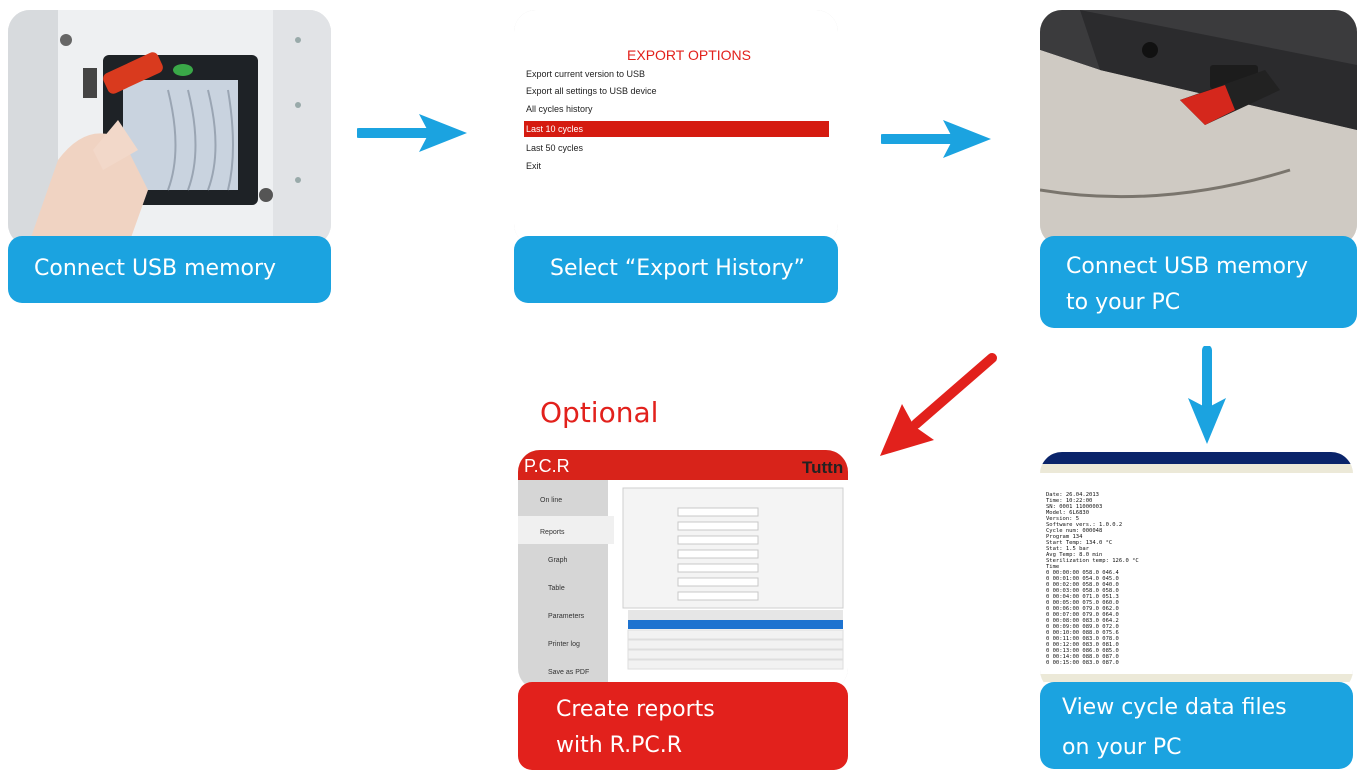 Image resolution: width=1357 pixels, height=770 pixels. Describe the element at coordinates (1198, 282) in the screenshot. I see `step-caption: Connect USB memory to your PC` at that location.